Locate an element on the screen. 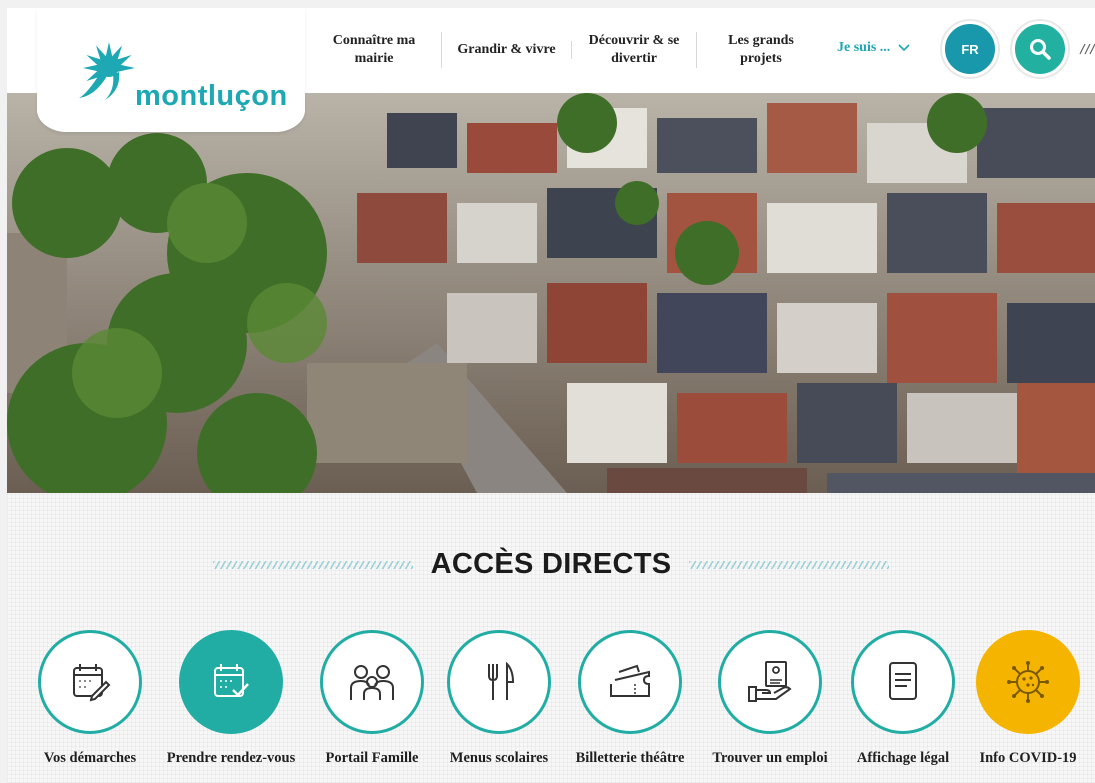 Image resolution: width=1095 pixels, height=783 pixels. family-icon is located at coordinates (372, 682).